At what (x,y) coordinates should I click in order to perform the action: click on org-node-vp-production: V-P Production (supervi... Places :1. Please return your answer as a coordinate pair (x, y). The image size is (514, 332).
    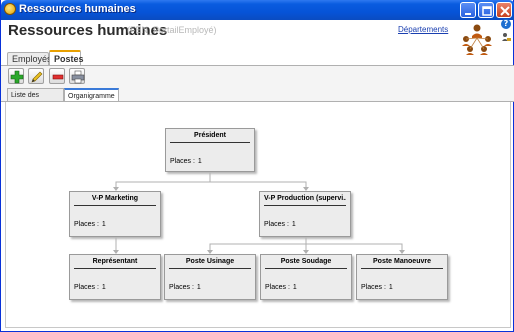
    Looking at the image, I should click on (305, 214).